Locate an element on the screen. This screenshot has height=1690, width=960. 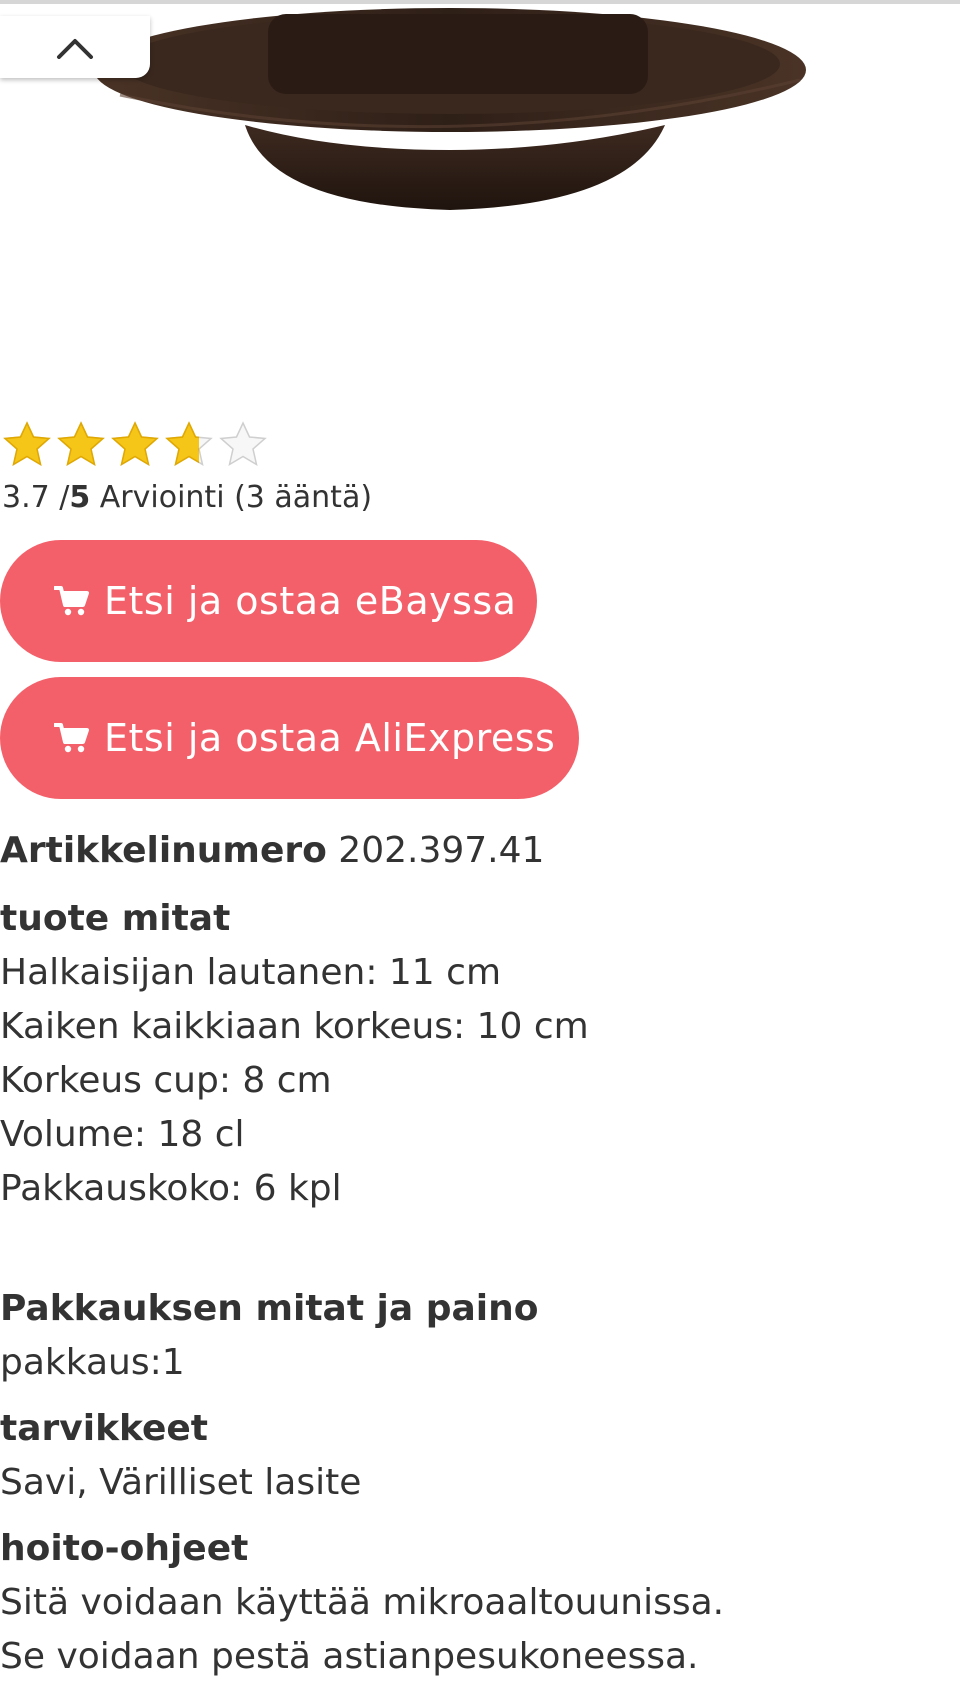
article-number: 202.397.41 is located at coordinates (435, 850).